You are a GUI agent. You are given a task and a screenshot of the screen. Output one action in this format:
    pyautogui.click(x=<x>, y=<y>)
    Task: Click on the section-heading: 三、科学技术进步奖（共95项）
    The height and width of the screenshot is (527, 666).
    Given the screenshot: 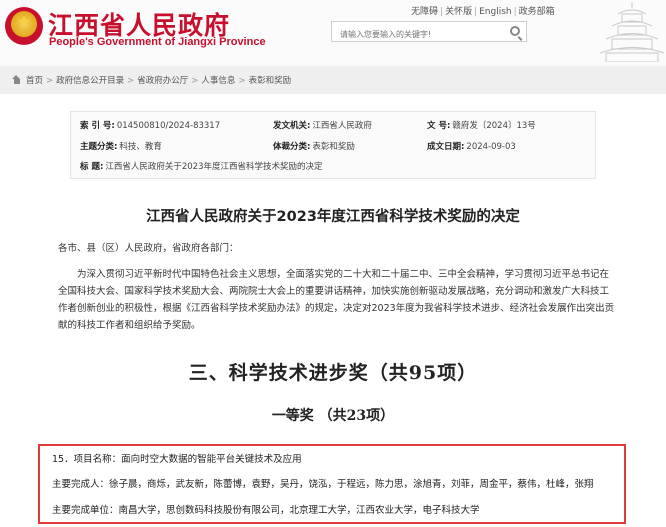 What is the action you would take?
    pyautogui.click(x=333, y=373)
    